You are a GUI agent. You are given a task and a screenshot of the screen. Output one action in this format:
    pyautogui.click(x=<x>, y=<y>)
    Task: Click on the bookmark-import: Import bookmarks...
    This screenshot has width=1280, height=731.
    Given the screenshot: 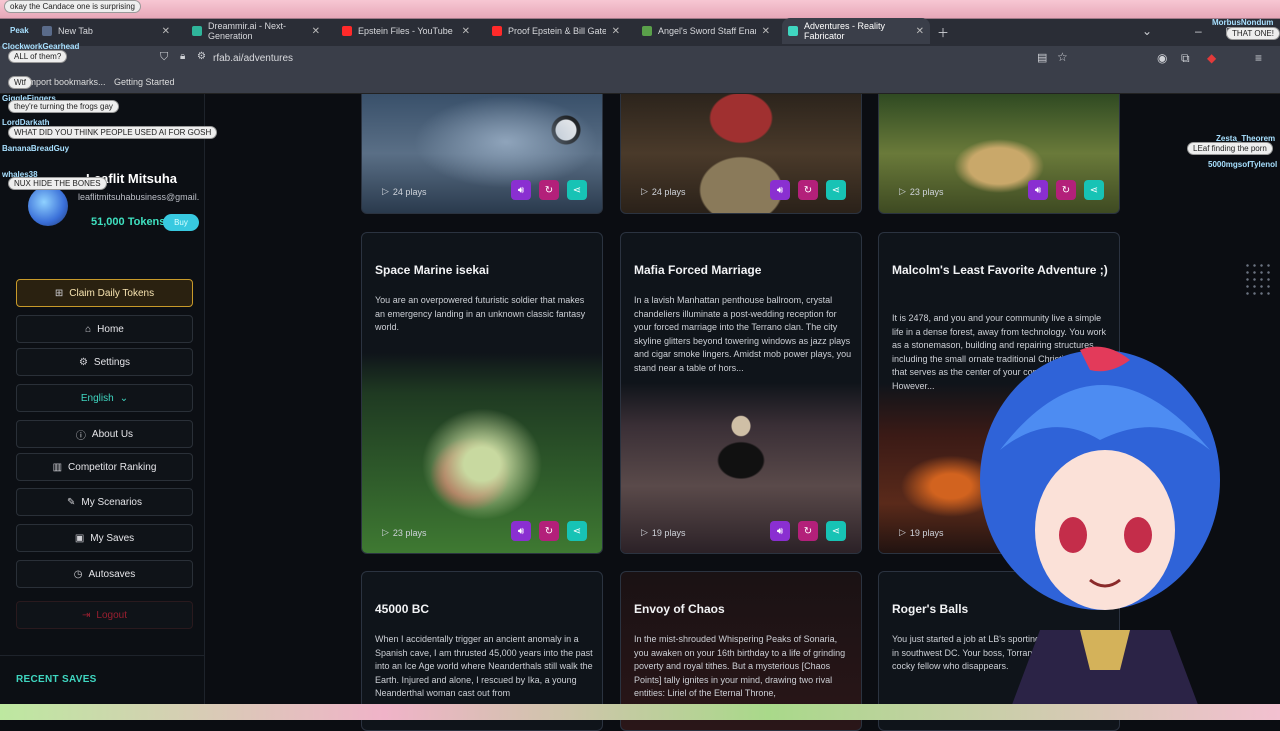 What is the action you would take?
    pyautogui.click(x=66, y=82)
    